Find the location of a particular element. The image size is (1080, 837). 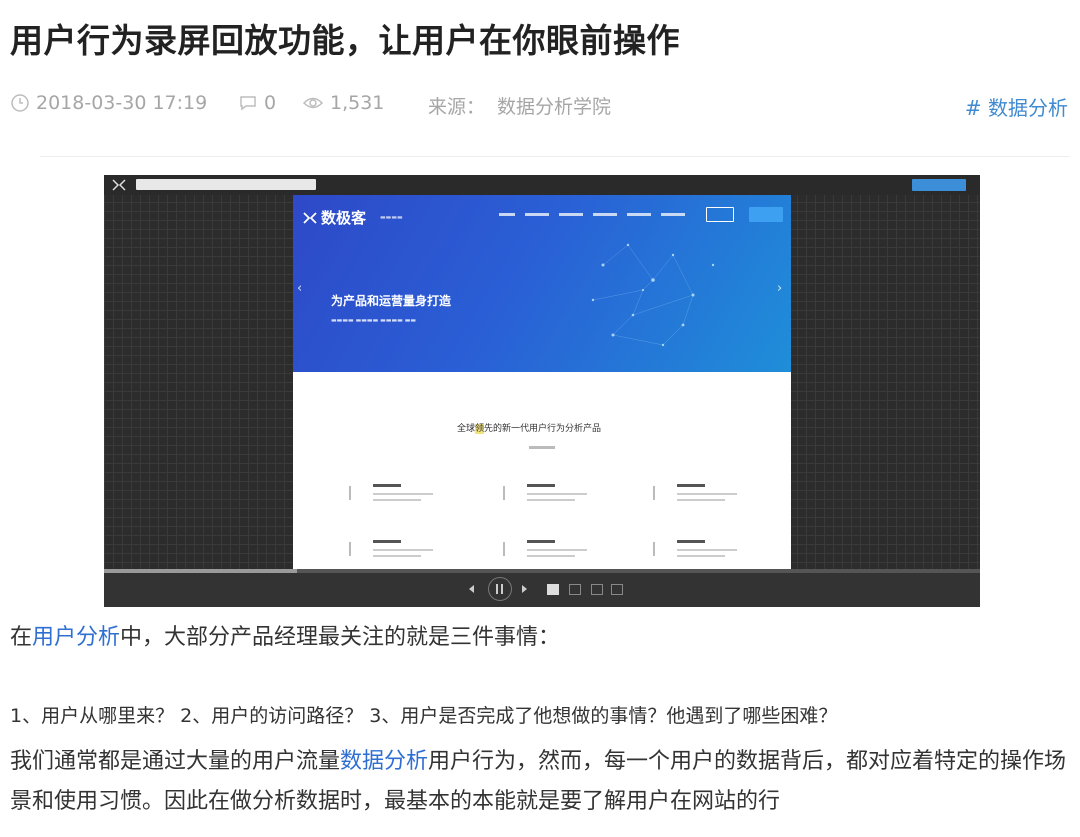

comments-item: 0 is located at coordinates (257, 103).